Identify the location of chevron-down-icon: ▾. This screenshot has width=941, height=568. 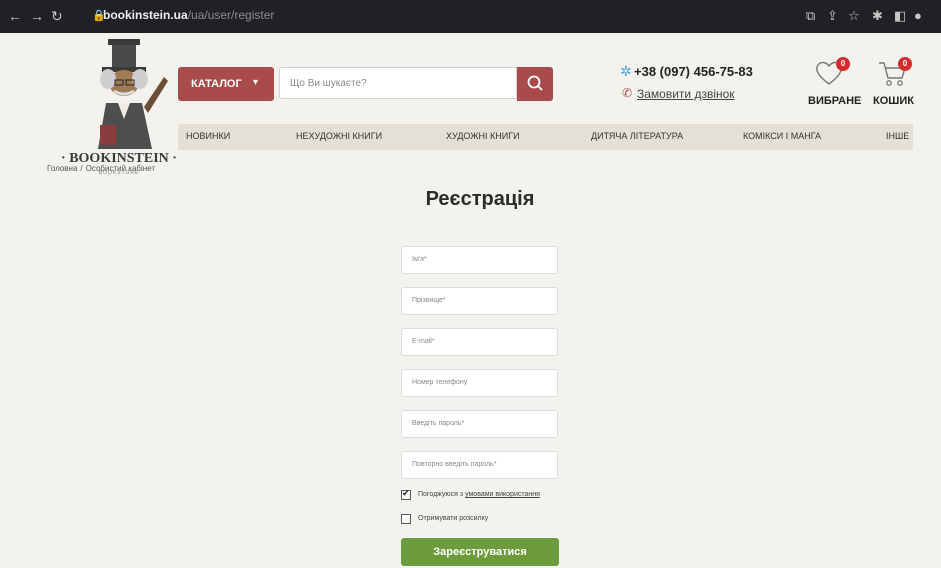
(256, 82).